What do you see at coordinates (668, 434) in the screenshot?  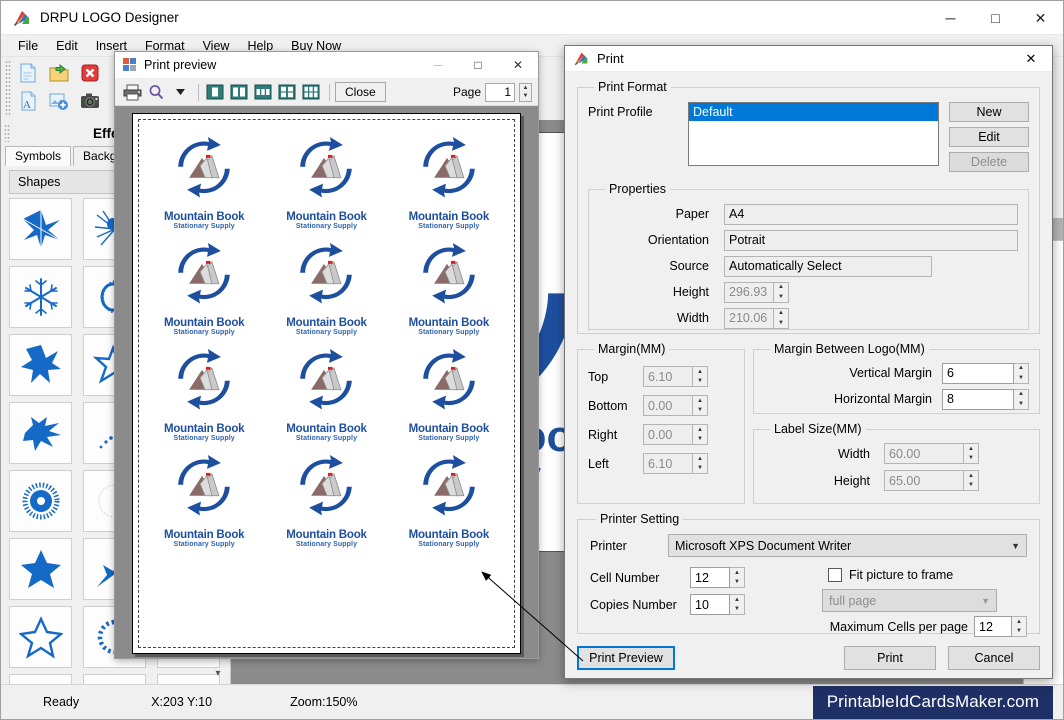 I see `margin-right-value: 0.00` at bounding box center [668, 434].